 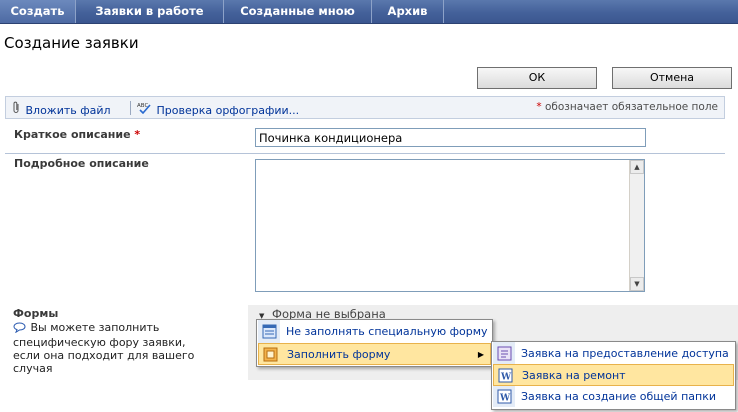 What do you see at coordinates (20, 329) in the screenshot?
I see `speech-bubble-icon` at bounding box center [20, 329].